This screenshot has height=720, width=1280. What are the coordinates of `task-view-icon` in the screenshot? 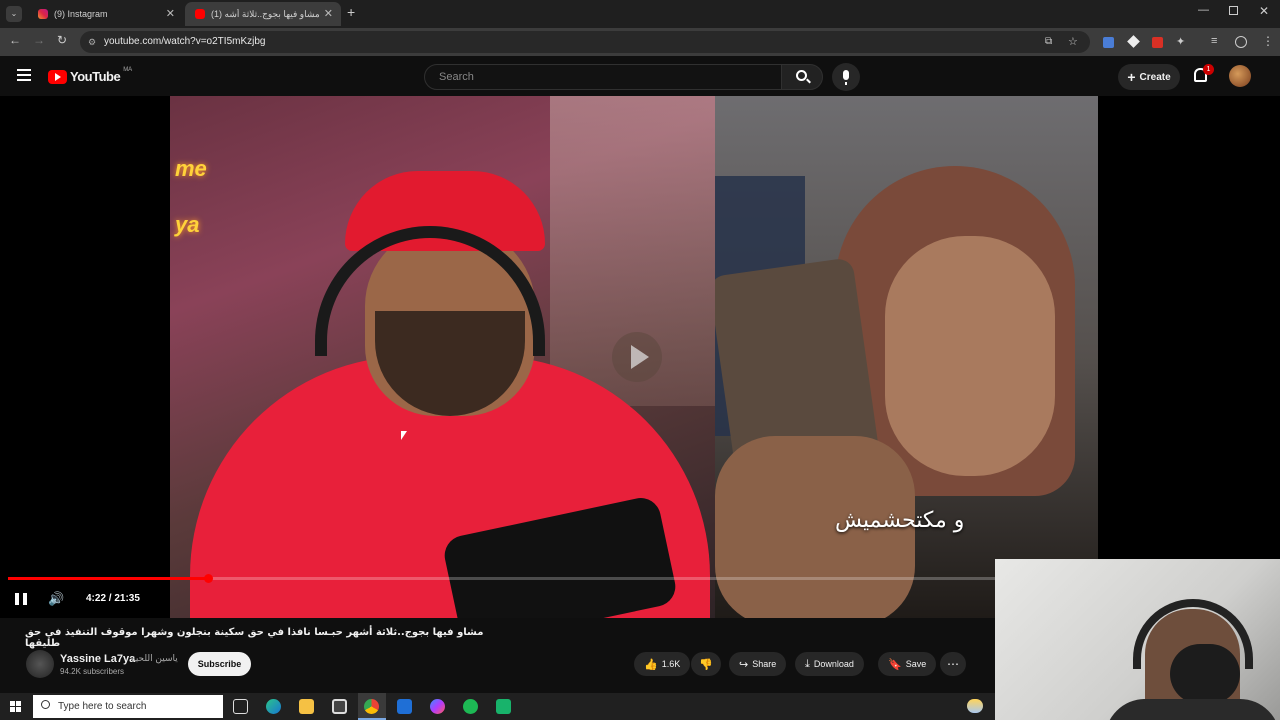 It's located at (240, 706).